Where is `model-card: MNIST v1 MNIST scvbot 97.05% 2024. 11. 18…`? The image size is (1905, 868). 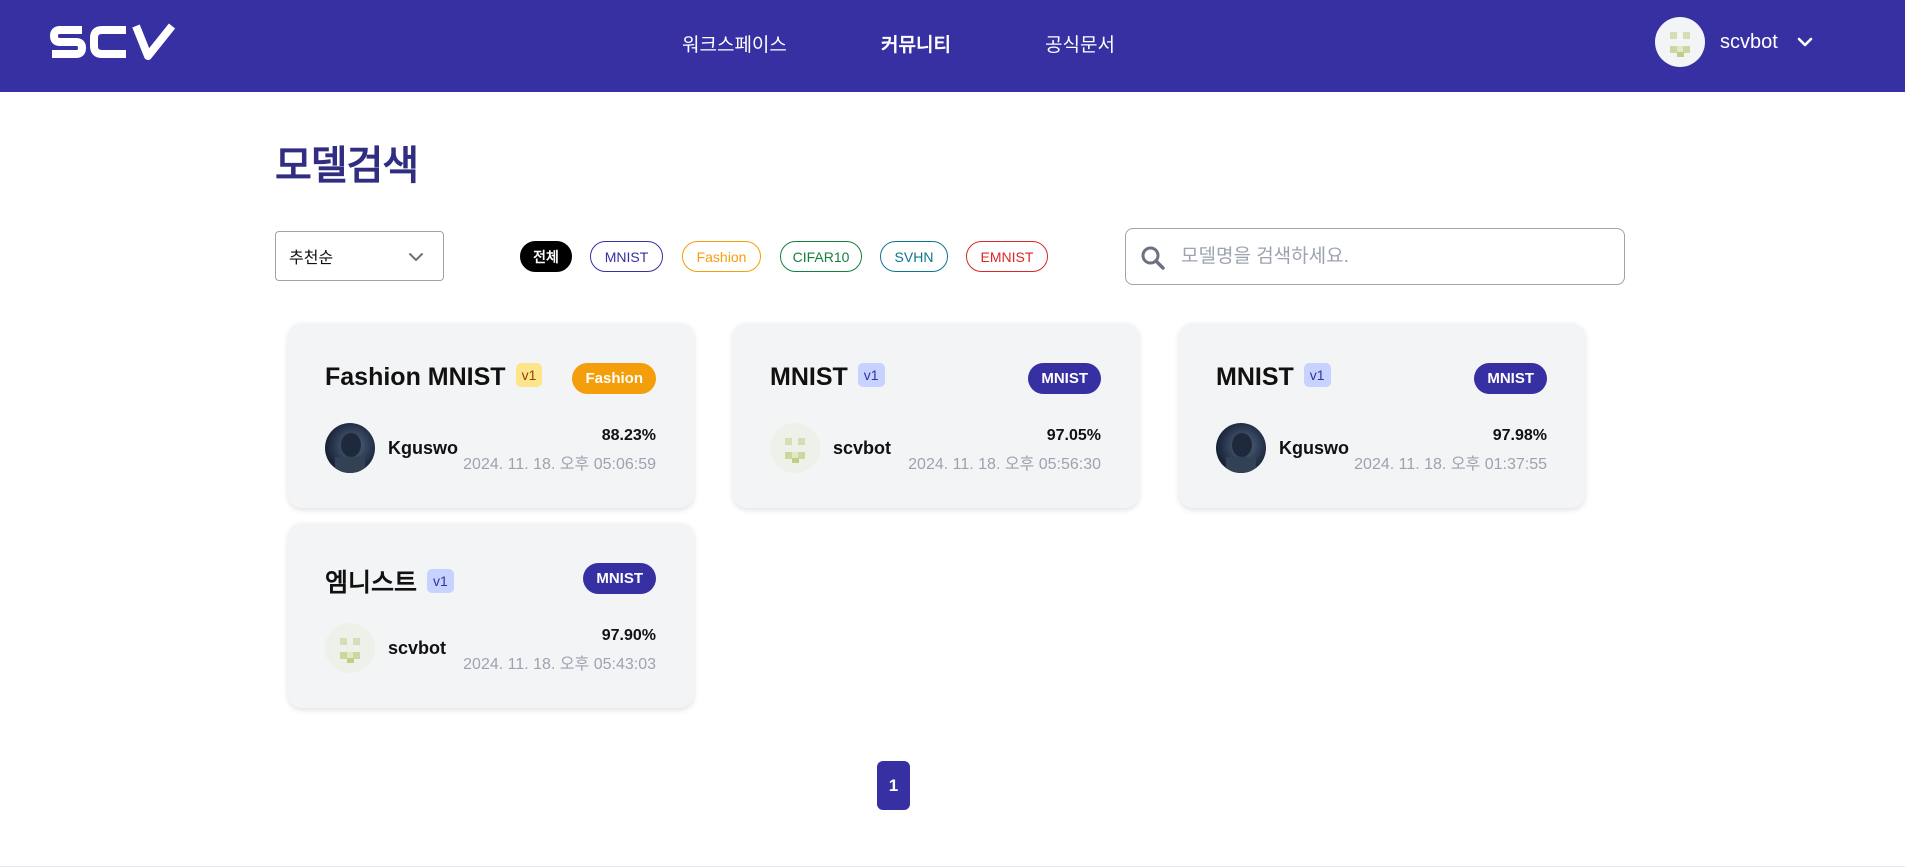 model-card: MNIST v1 MNIST scvbot 97.05% 2024. 11. 18… is located at coordinates (936, 415).